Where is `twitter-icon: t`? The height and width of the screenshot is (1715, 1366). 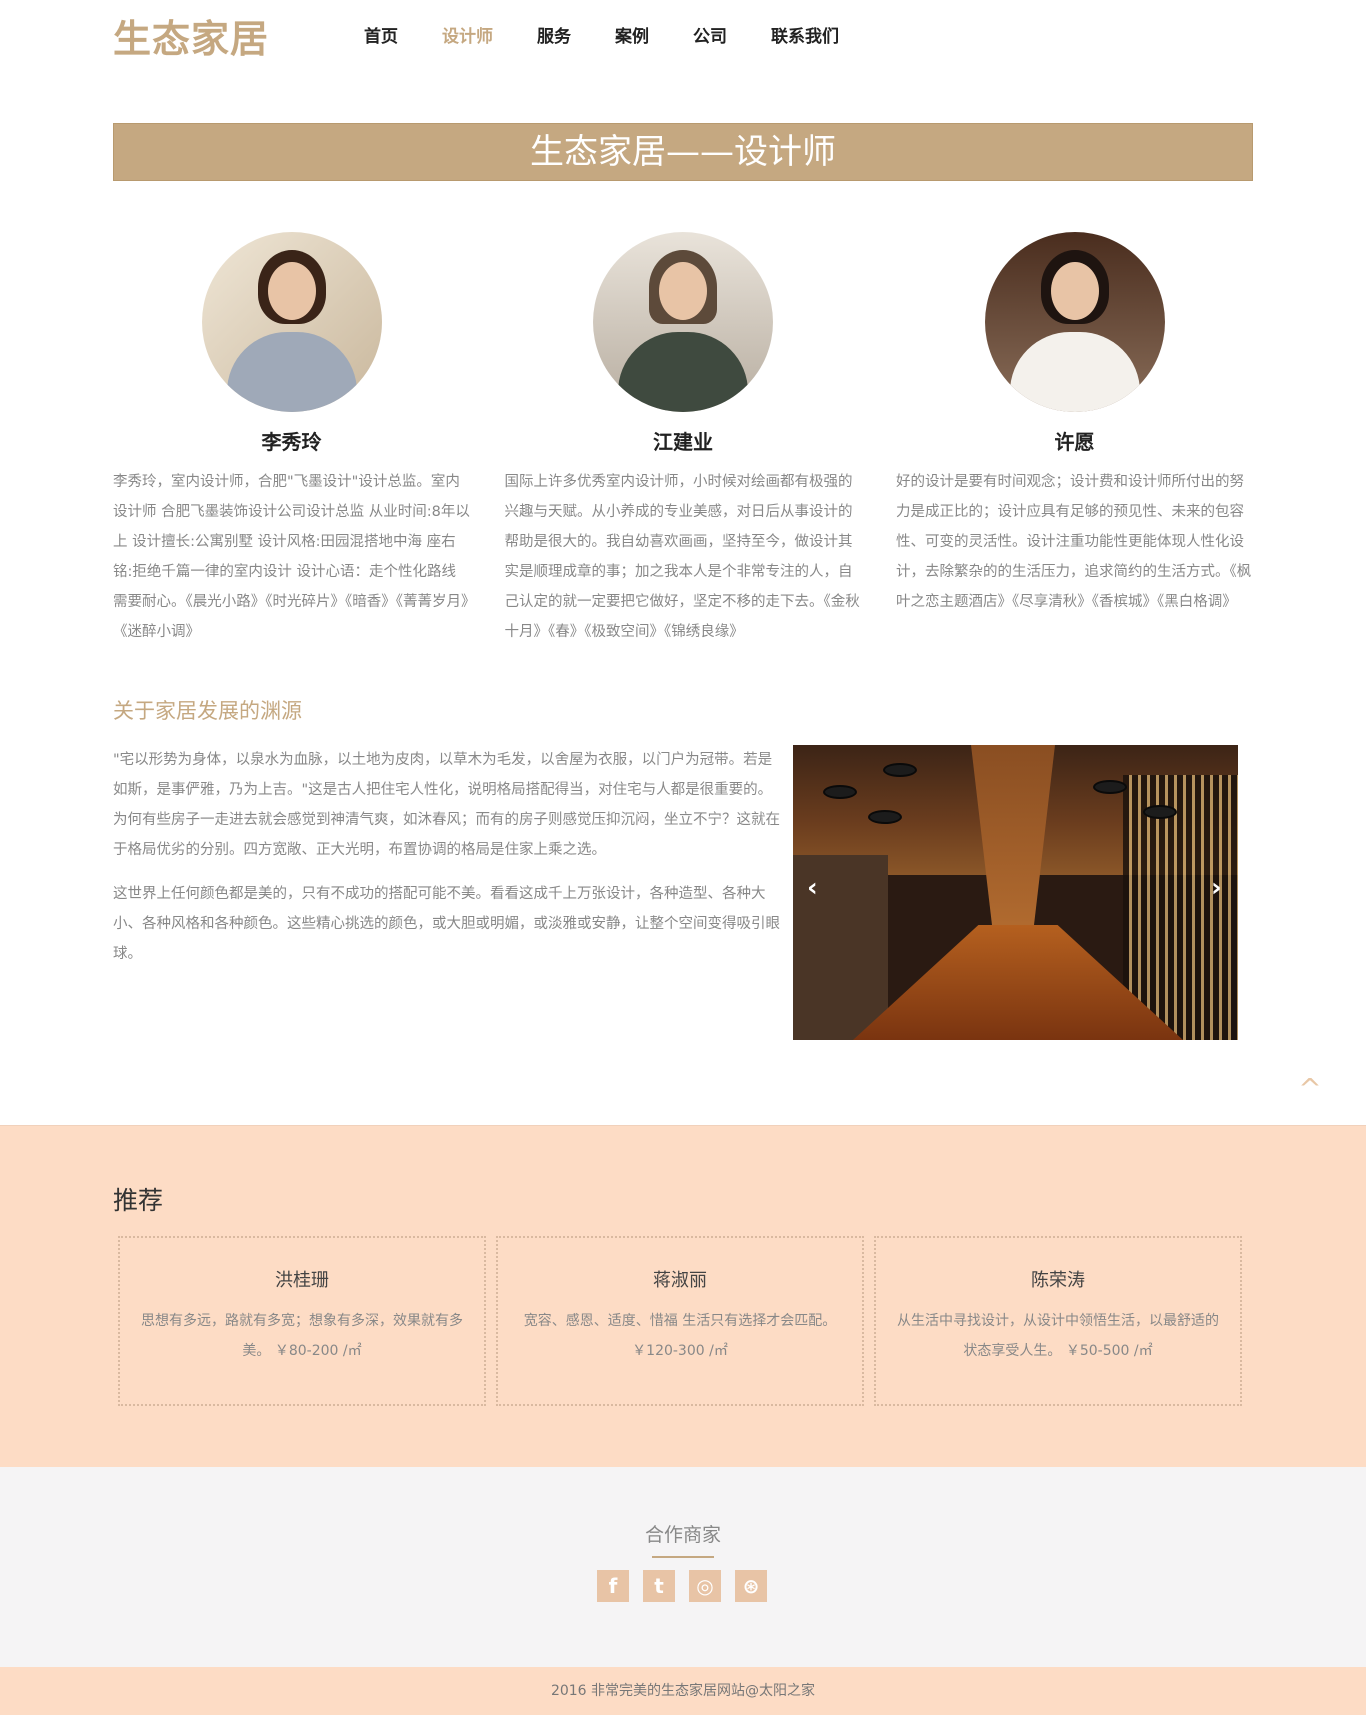 twitter-icon: t is located at coordinates (659, 1586).